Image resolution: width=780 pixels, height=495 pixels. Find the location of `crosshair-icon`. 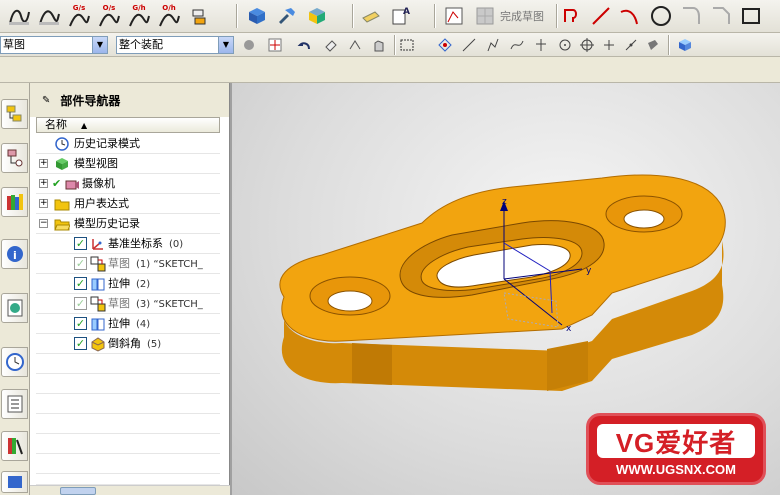

crosshair-icon is located at coordinates (275, 45).